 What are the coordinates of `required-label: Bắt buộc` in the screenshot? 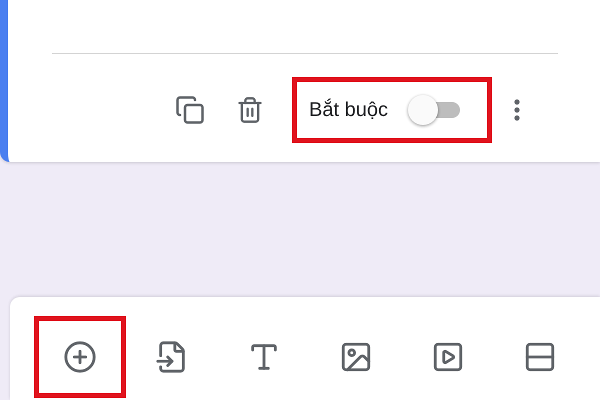 It's located at (348, 110).